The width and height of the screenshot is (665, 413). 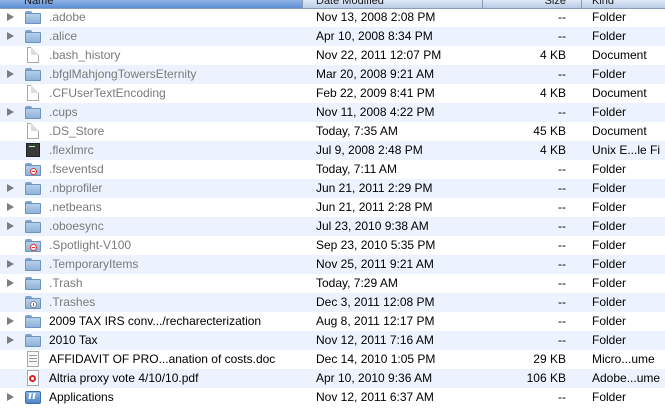 What do you see at coordinates (375, 302) in the screenshot?
I see `file-date-modified: Dec 3, 2011 12:08 PM` at bounding box center [375, 302].